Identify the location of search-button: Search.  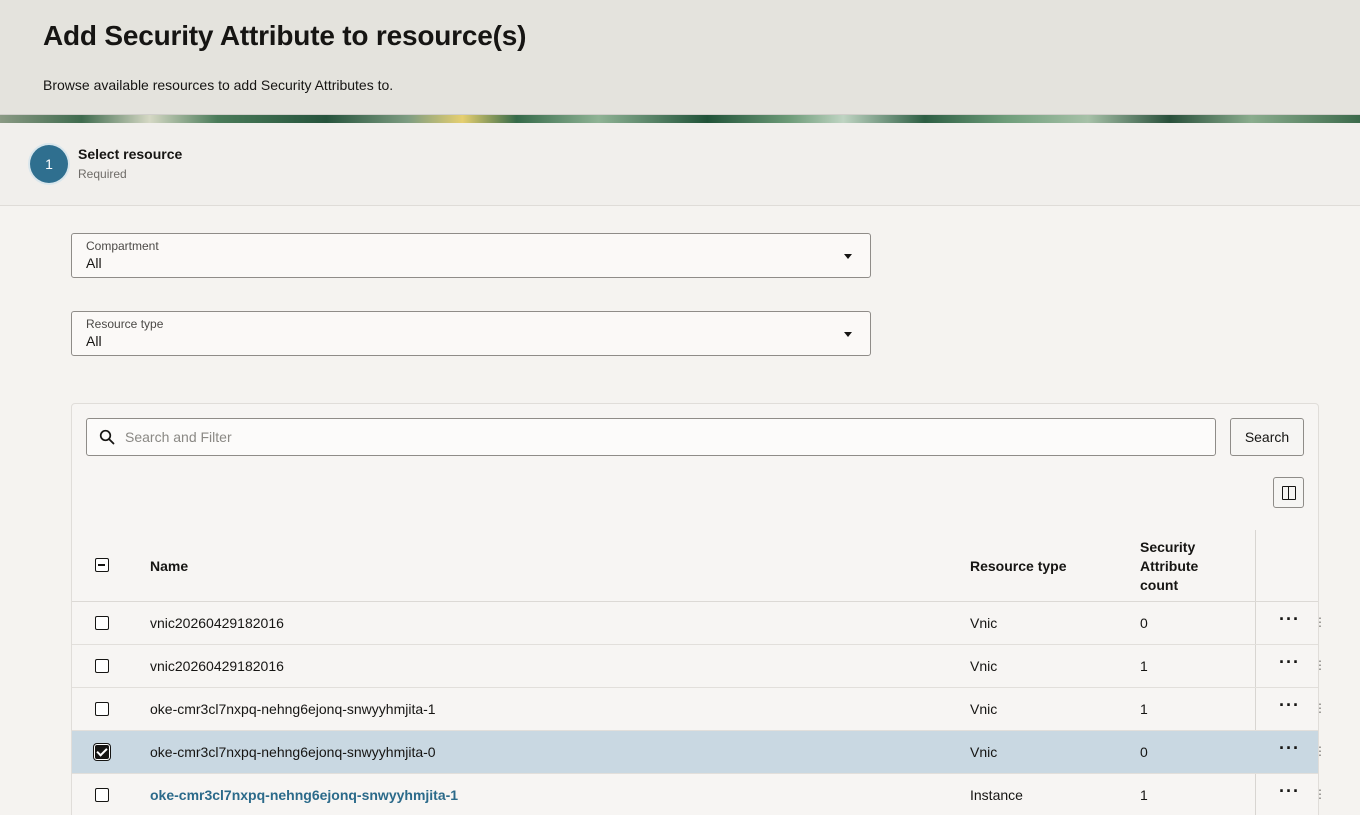
(1267, 437).